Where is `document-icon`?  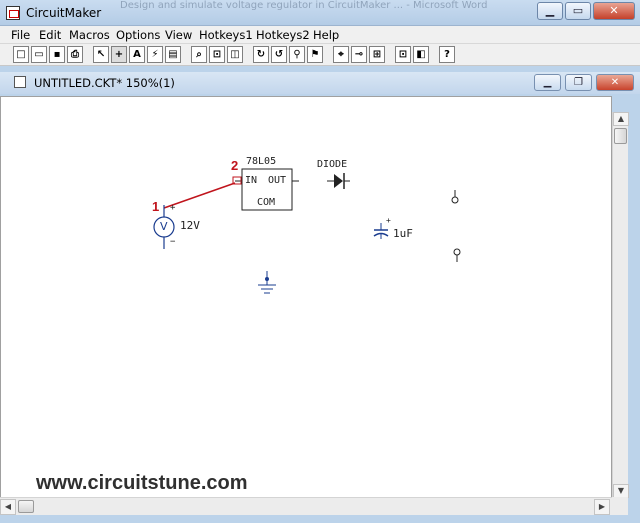
document-icon is located at coordinates (20, 82).